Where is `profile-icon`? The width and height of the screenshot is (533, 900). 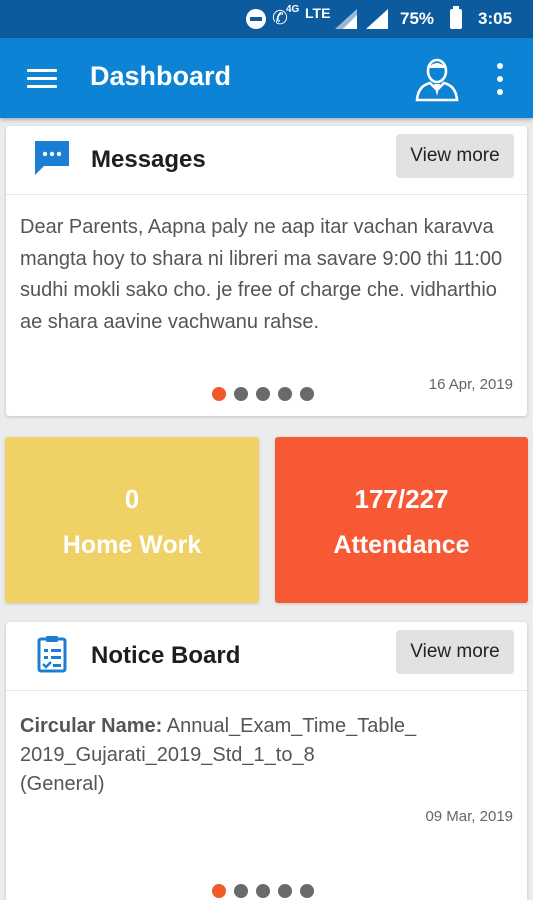
profile-icon is located at coordinates (437, 79).